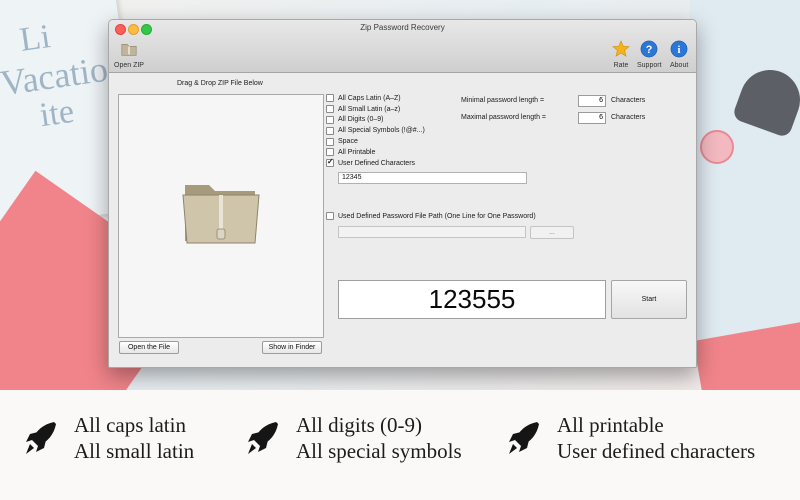  I want to click on feature-line: All printable, so click(610, 425).